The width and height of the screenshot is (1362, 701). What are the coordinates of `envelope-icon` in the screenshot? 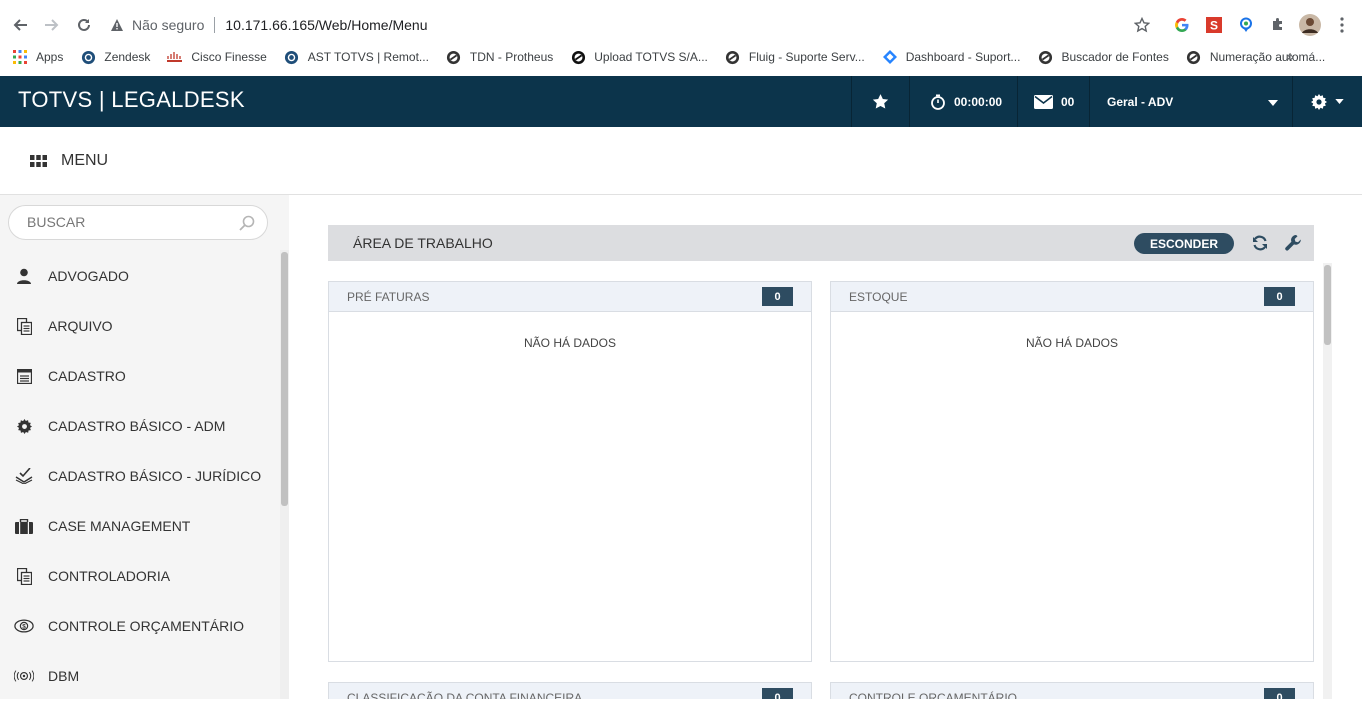 It's located at (1043, 101).